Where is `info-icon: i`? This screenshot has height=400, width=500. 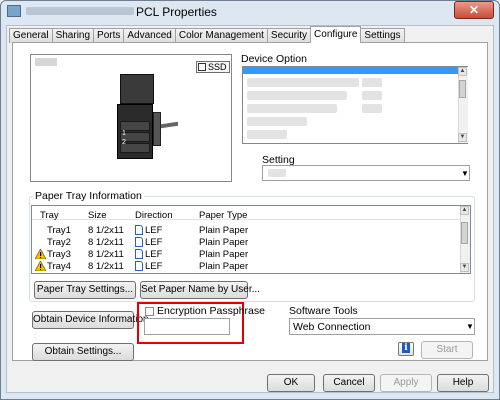
info-icon: i is located at coordinates (406, 348).